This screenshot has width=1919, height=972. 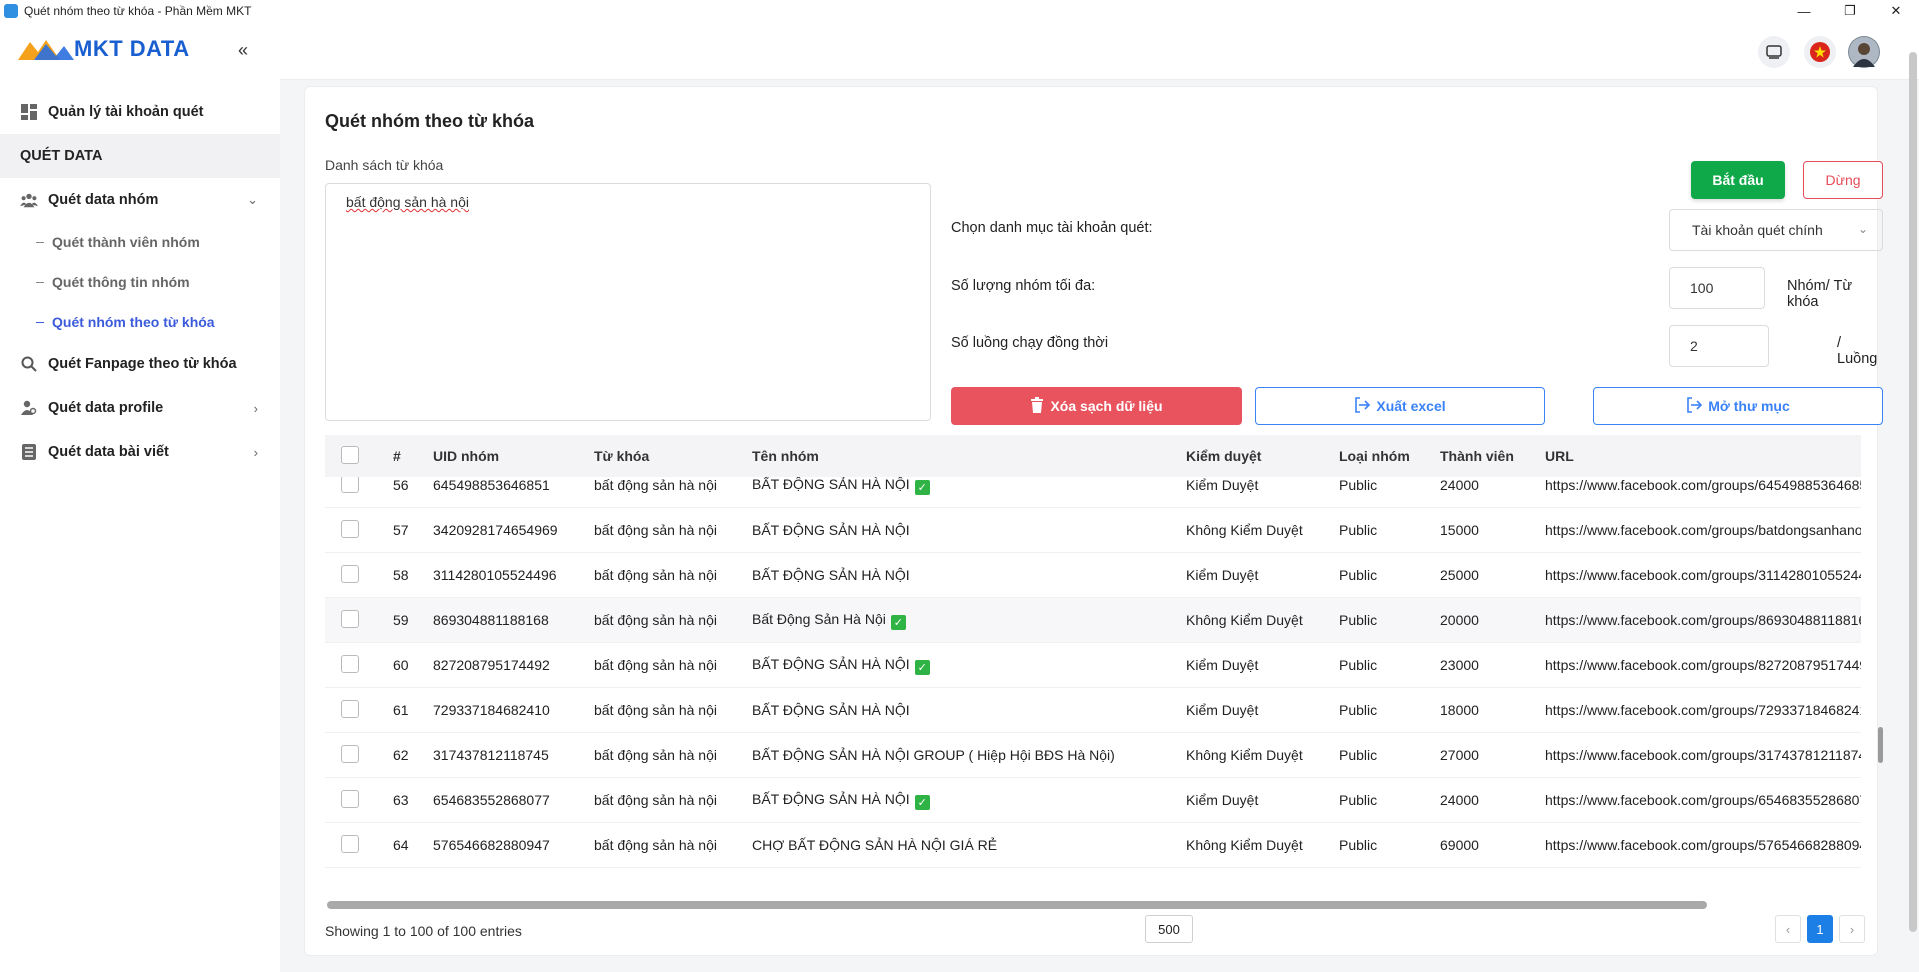 I want to click on select-all-checkbox, so click(x=350, y=454).